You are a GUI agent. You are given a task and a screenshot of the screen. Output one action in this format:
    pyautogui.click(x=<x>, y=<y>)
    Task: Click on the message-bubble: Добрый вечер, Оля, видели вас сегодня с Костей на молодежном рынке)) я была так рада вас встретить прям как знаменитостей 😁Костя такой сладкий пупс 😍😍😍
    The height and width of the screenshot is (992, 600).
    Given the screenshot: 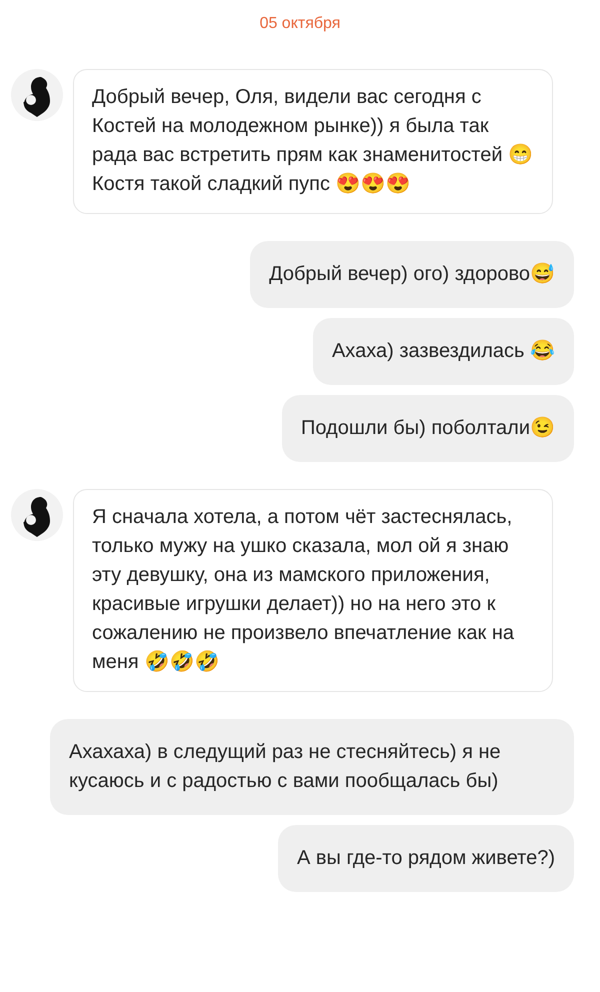 What is the action you would take?
    pyautogui.click(x=313, y=141)
    